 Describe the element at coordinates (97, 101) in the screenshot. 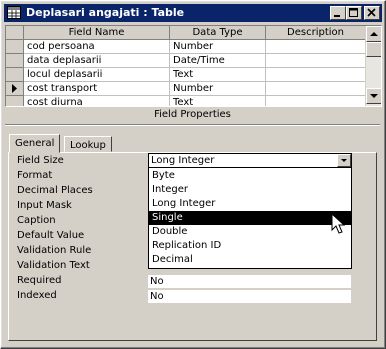

I see `field-name-cell: cost diurna` at that location.